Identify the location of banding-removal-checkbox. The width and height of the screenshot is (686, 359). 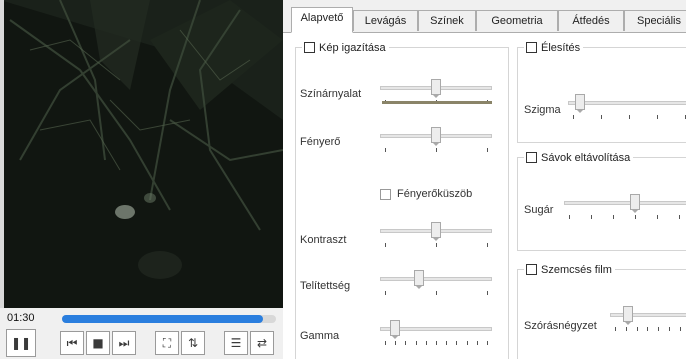
(531, 157).